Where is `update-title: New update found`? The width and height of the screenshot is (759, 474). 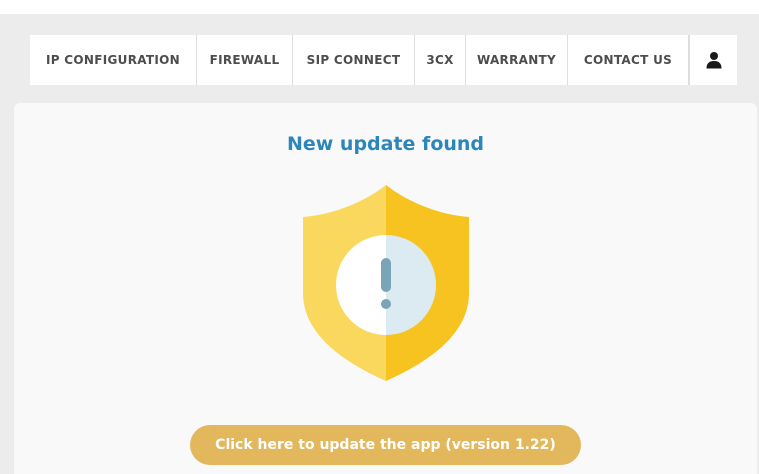 update-title: New update found is located at coordinates (385, 144).